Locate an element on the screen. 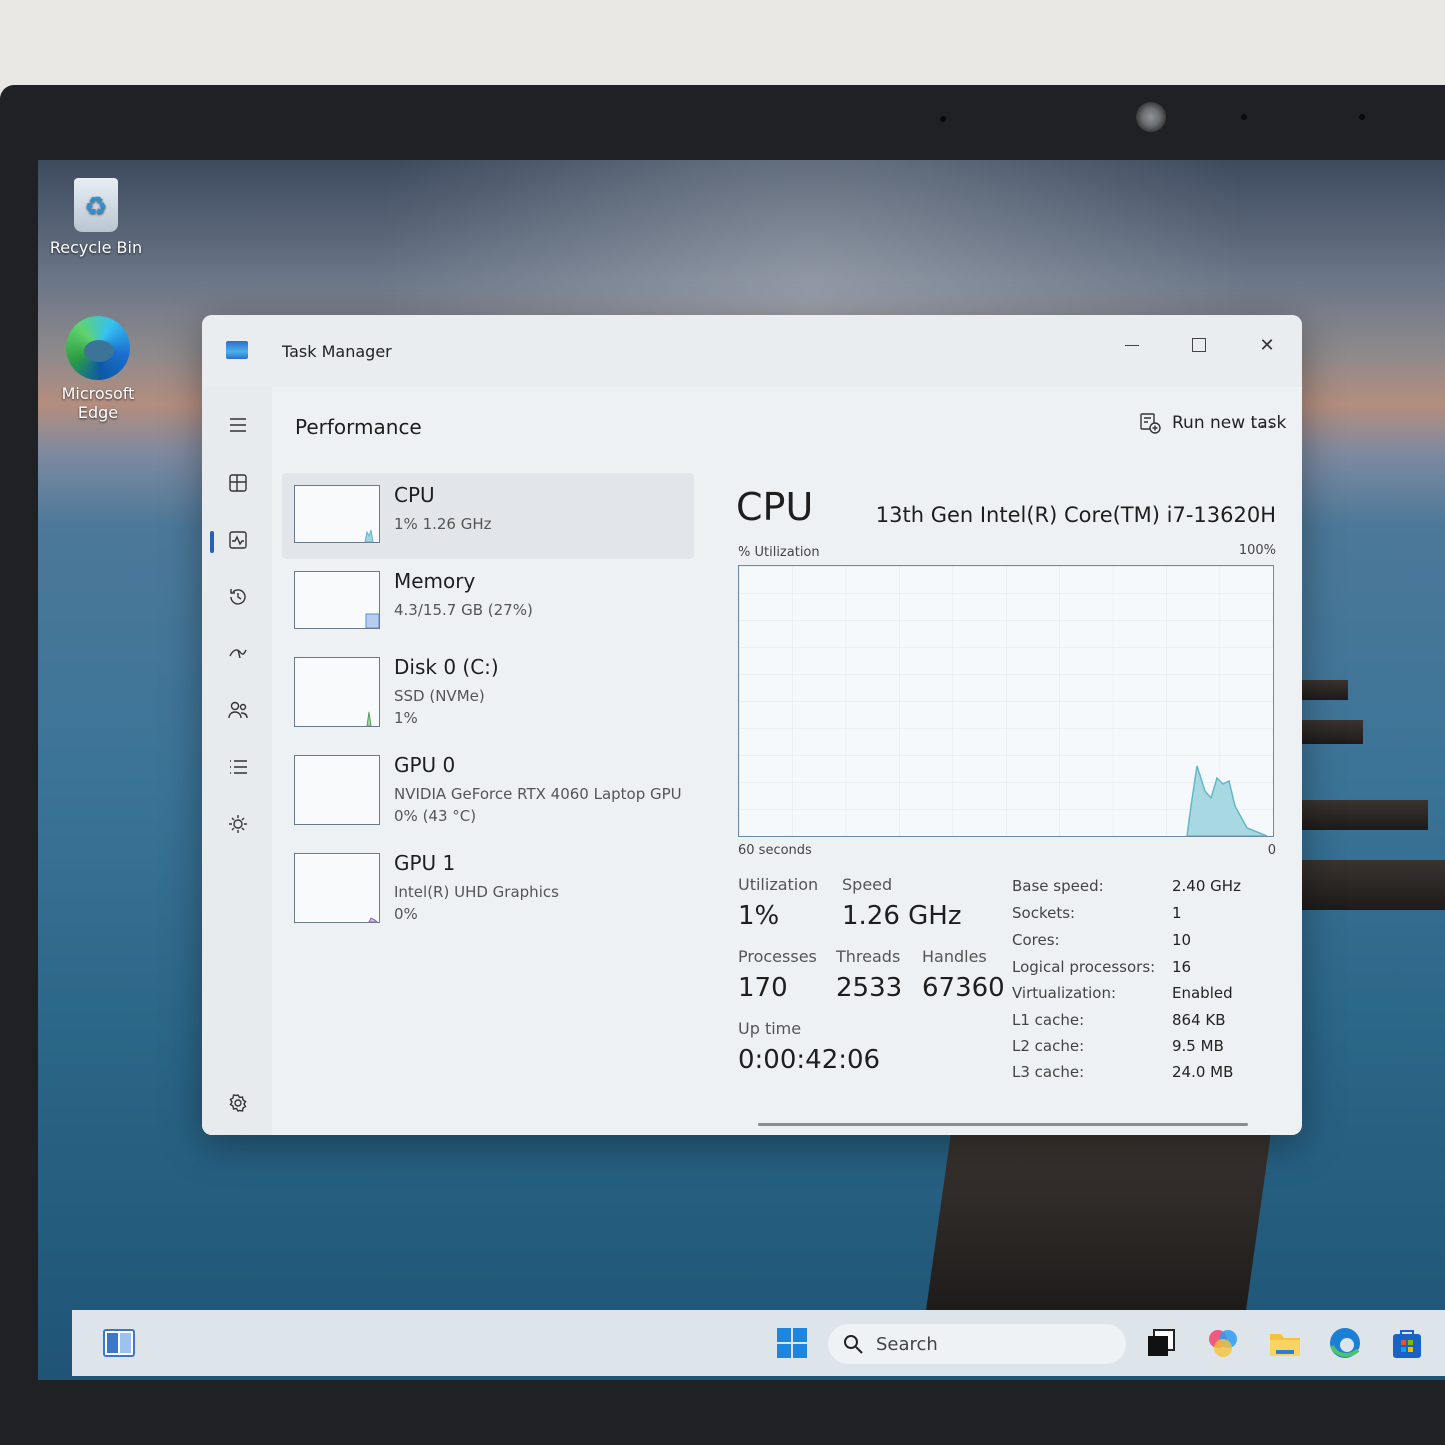 This screenshot has height=1445, width=1445. perf-item-disk-0: Disk 0 (C:) SSD (NVMe) 1% is located at coordinates (488, 693).